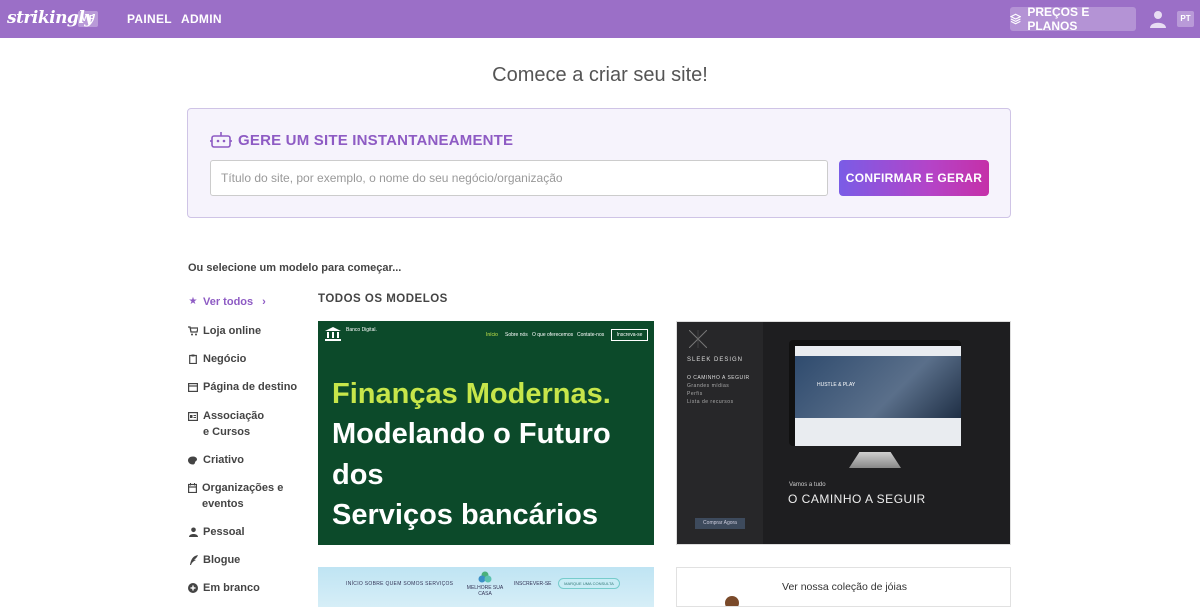 The width and height of the screenshot is (1200, 607). I want to click on category-loja-online: Loja online, so click(224, 331).